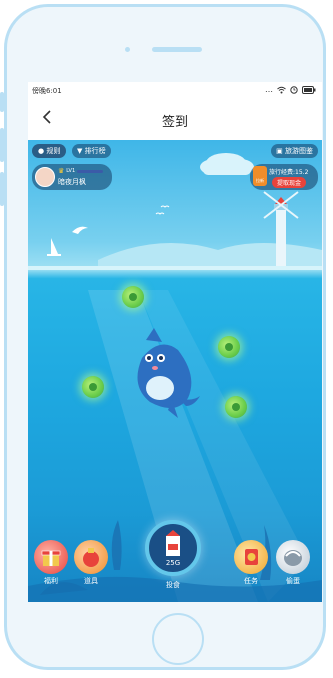 The width and height of the screenshot is (333, 678). I want to click on feed-label: 投食, so click(173, 585).